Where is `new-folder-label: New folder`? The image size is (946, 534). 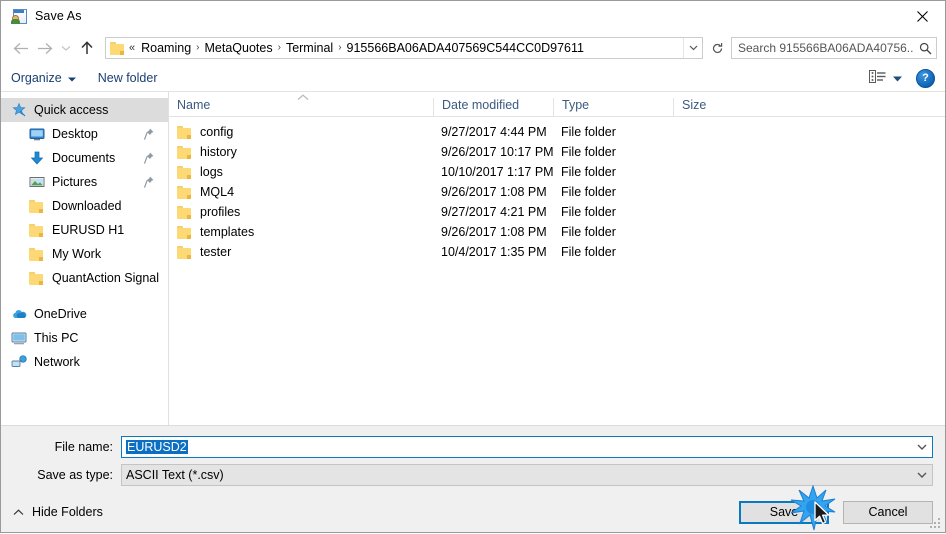 new-folder-label: New folder is located at coordinates (128, 78).